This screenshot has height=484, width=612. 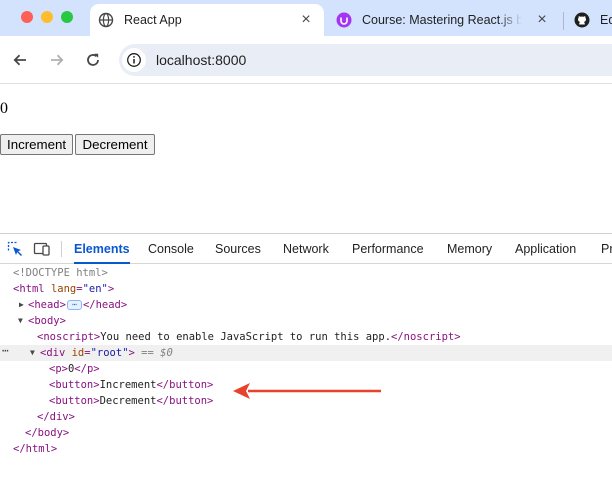 I want to click on tag-text: </div>, so click(x=56, y=417).